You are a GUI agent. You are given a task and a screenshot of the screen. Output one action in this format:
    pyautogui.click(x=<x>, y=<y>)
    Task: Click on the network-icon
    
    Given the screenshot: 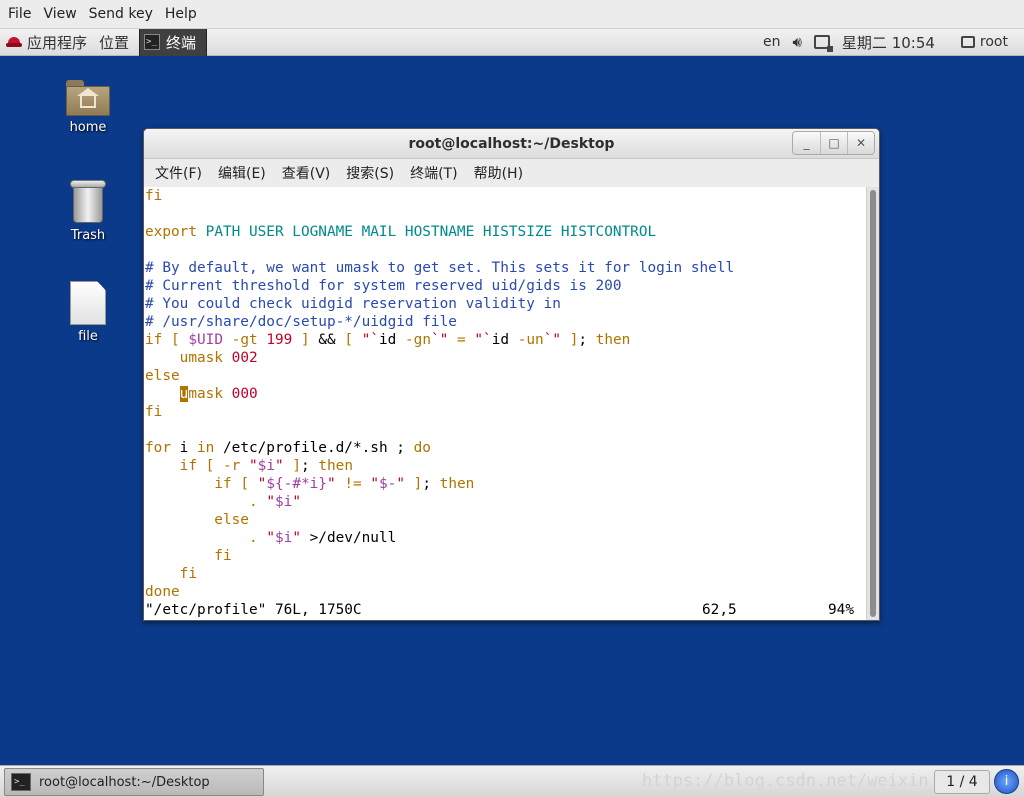 What is the action you would take?
    pyautogui.click(x=823, y=43)
    